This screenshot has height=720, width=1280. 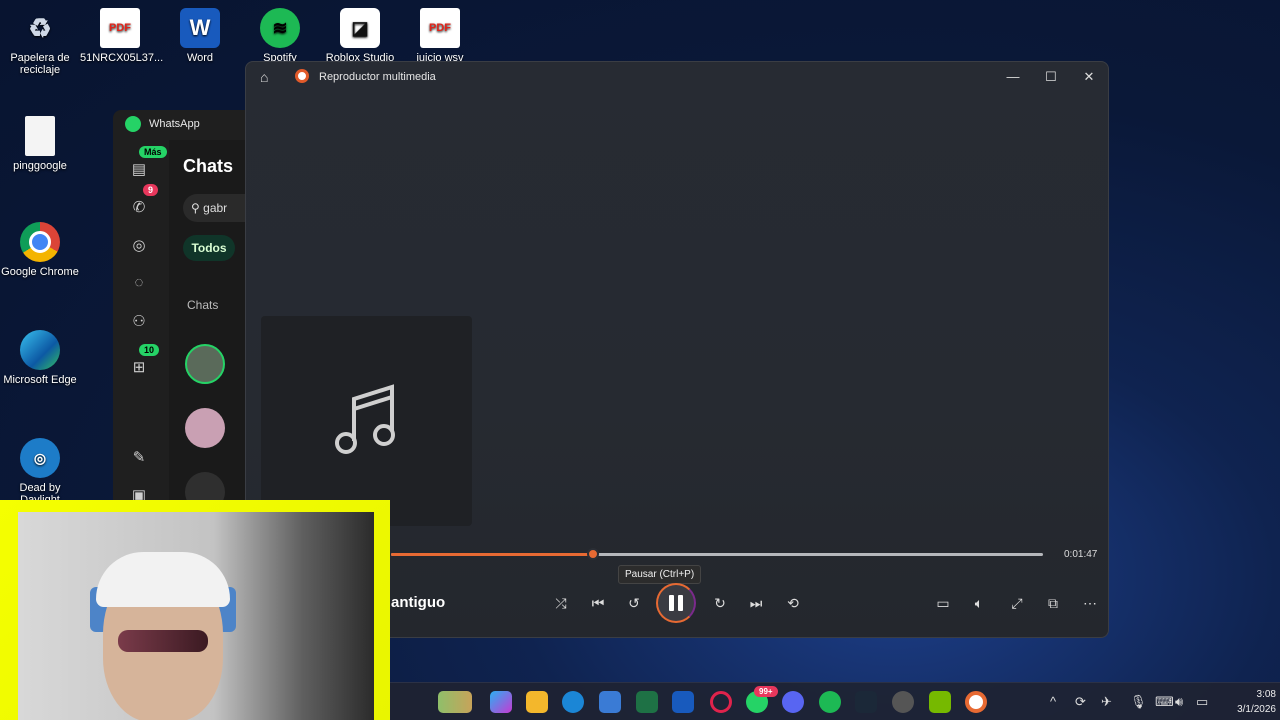 What do you see at coordinates (683, 702) in the screenshot?
I see `word-taskbar-icon` at bounding box center [683, 702].